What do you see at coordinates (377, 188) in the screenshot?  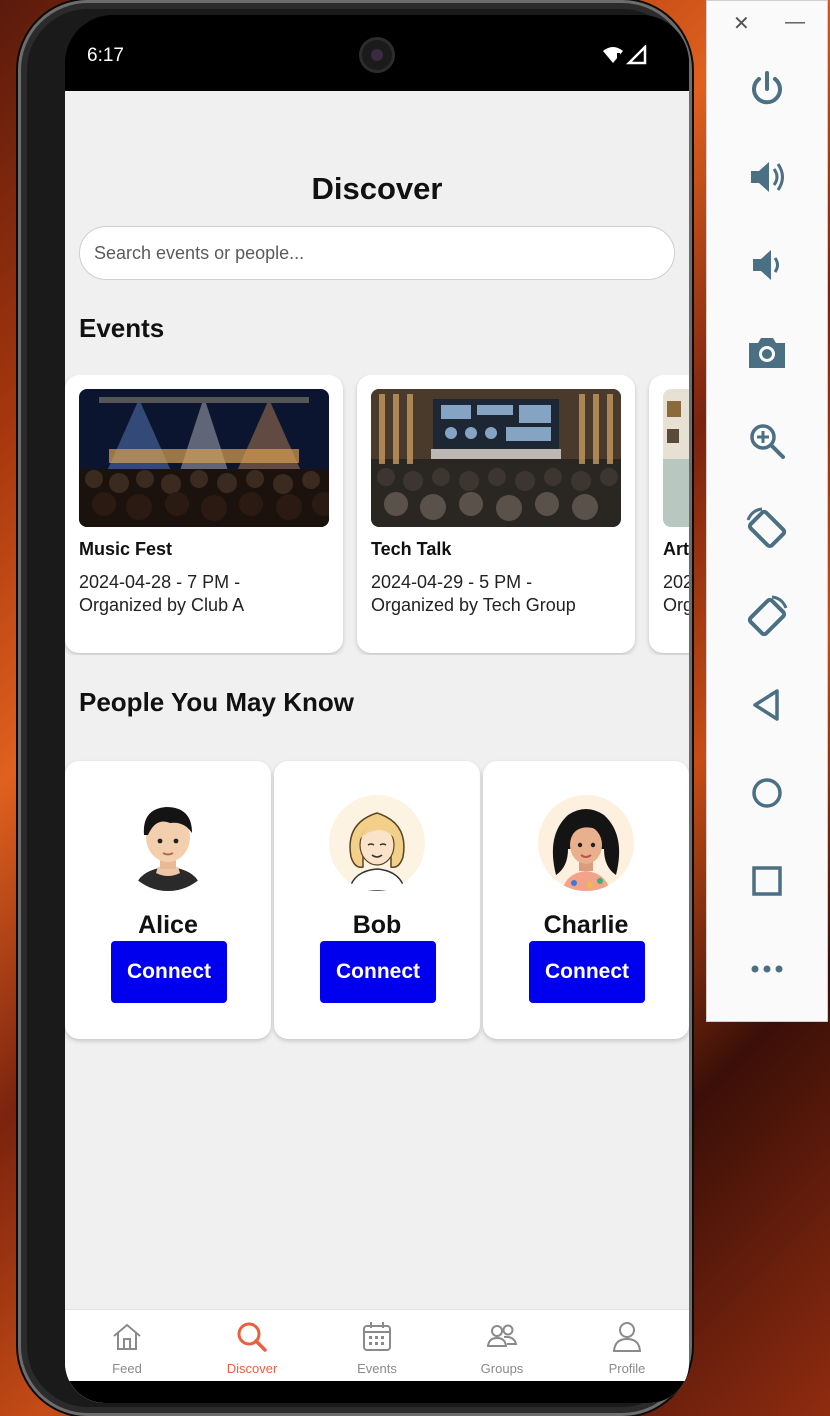 I see `page-title: Discover` at bounding box center [377, 188].